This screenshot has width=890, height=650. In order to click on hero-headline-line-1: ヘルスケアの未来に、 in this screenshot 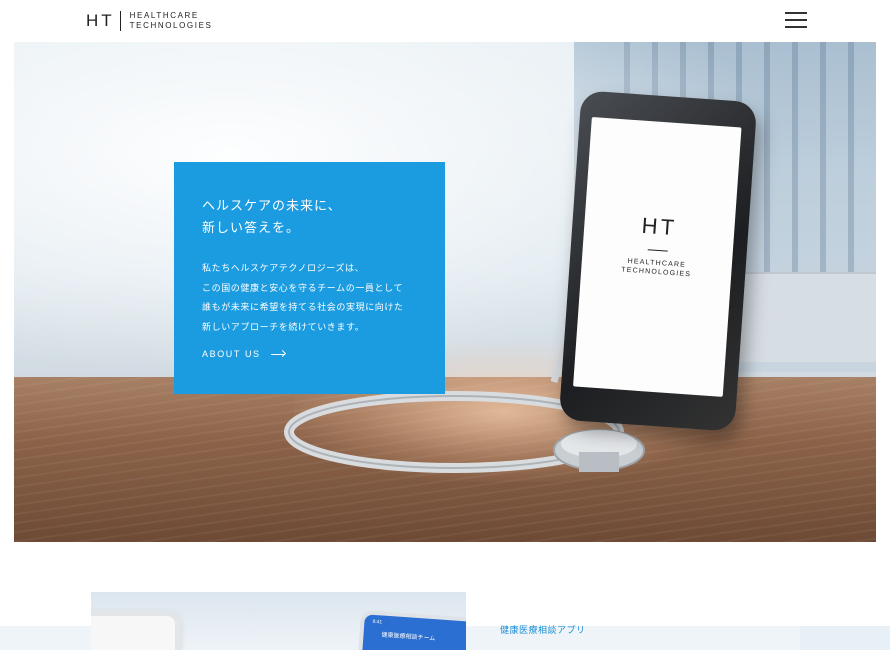, I will do `click(272, 206)`.